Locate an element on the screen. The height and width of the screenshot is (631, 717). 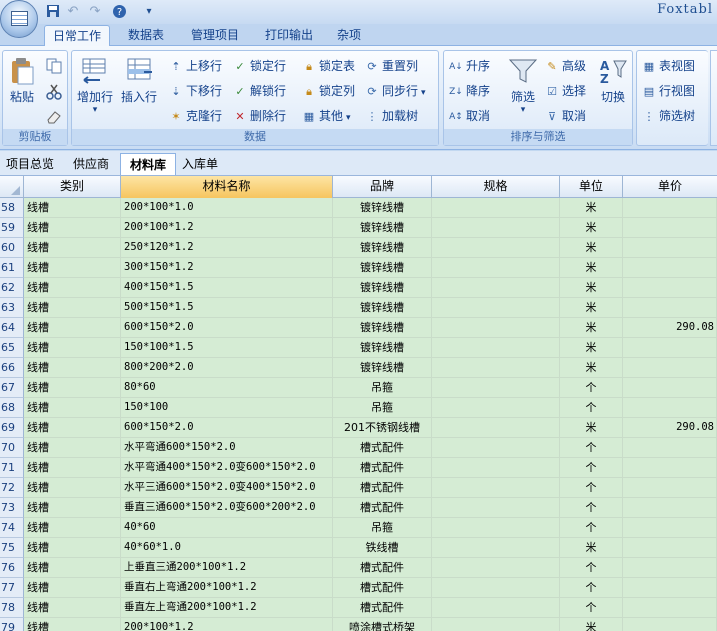
add-row-dropdown-icon: ▾ is located at coordinates (95, 110).